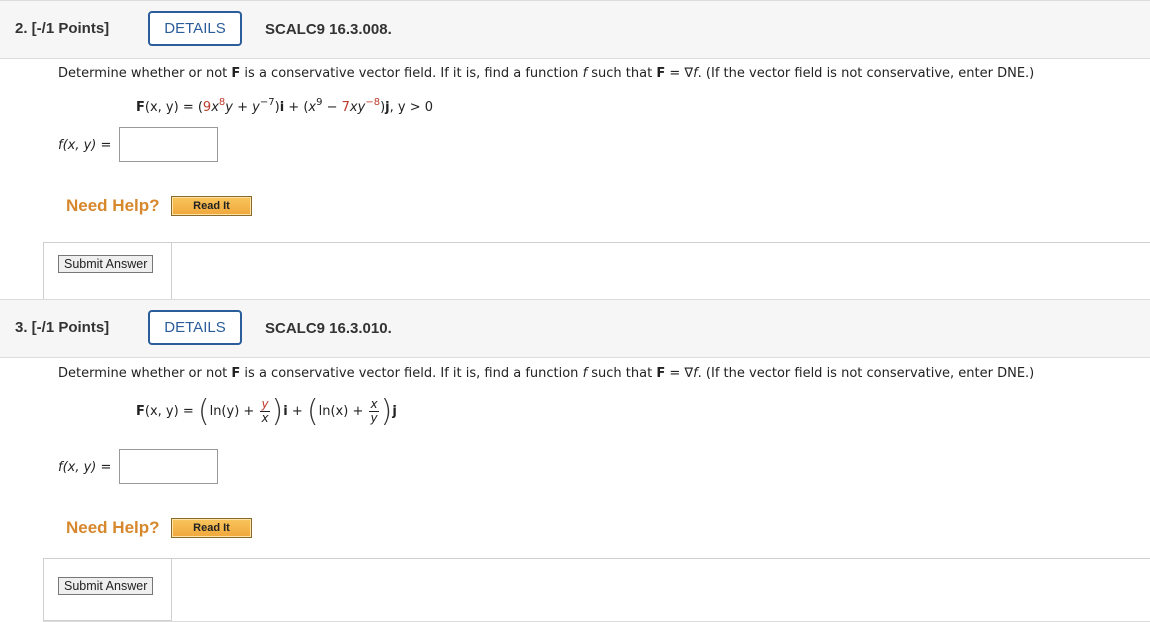 The image size is (1150, 622). Describe the element at coordinates (575, 328) in the screenshot. I see `question-3-header: 3. [-/1 Points] DETAILS SCALC9 16.3.010.` at that location.